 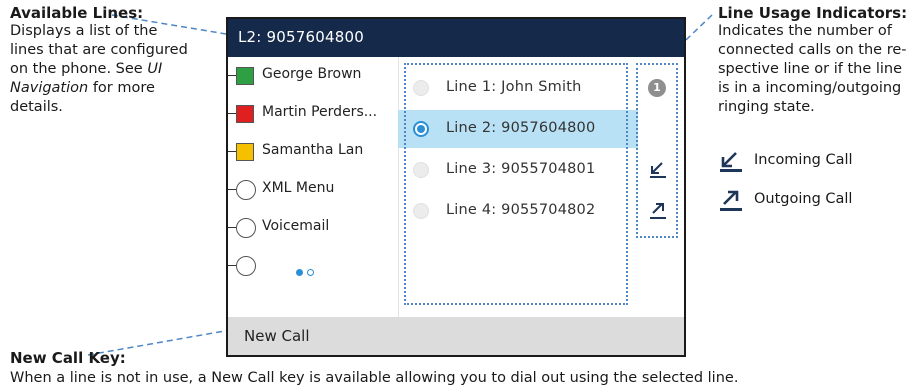 What do you see at coordinates (68, 358) in the screenshot?
I see `new-call-key-title: New Call Key:` at bounding box center [68, 358].